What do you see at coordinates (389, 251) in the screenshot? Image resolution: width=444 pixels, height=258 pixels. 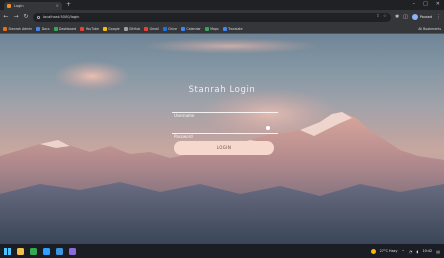 I see `weather-text: 27°C Hazy` at bounding box center [389, 251].